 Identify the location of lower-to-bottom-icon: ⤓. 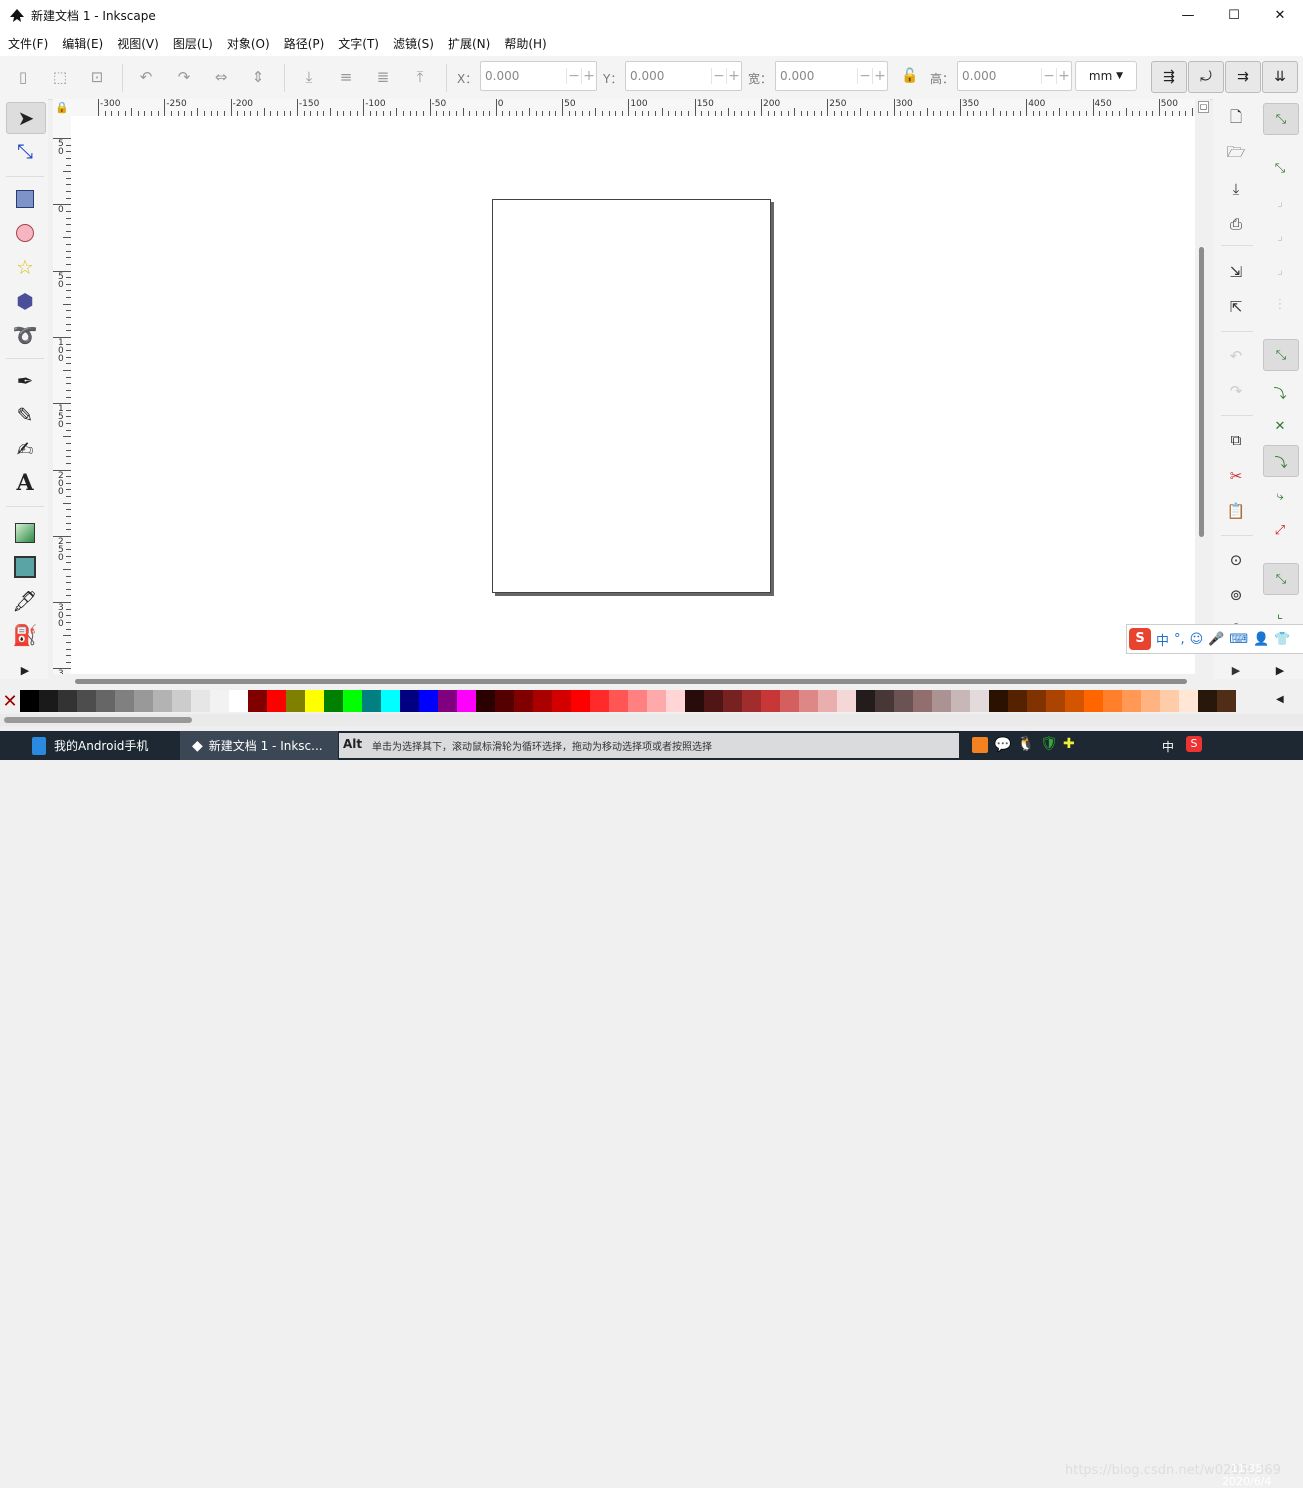
(309, 77).